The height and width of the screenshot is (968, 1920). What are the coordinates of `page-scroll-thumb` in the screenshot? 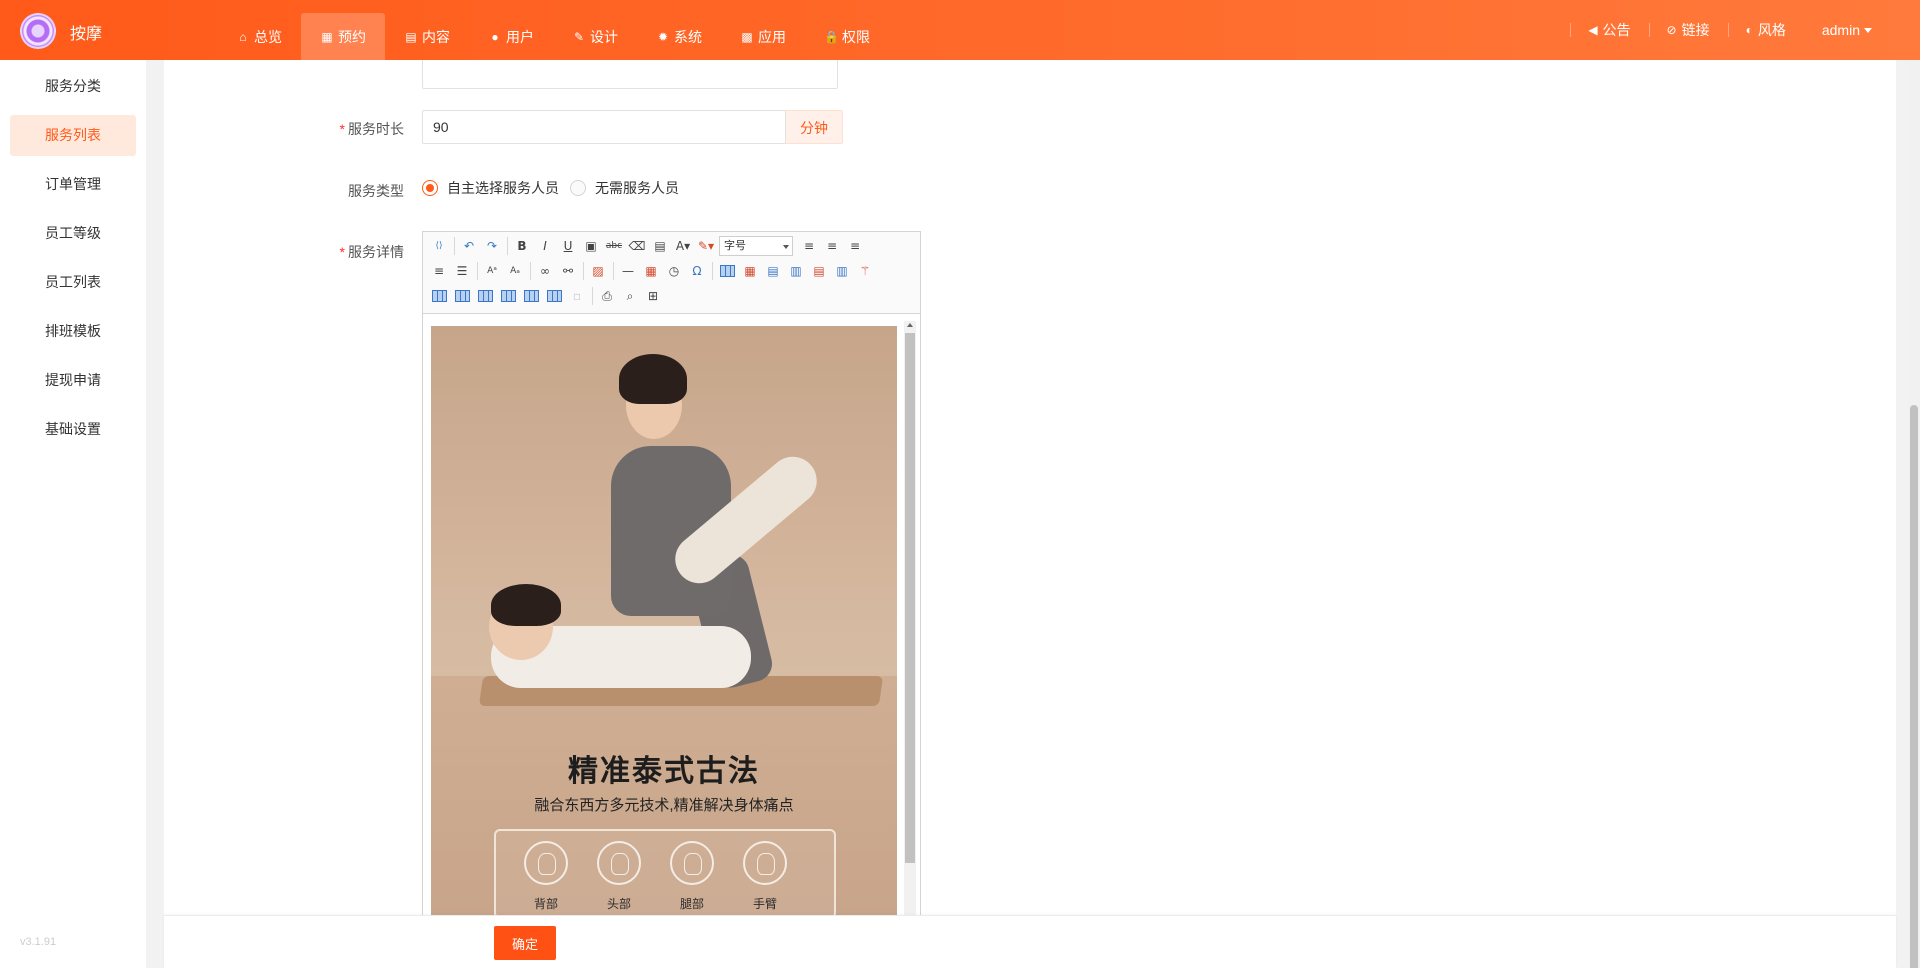 It's located at (1914, 686).